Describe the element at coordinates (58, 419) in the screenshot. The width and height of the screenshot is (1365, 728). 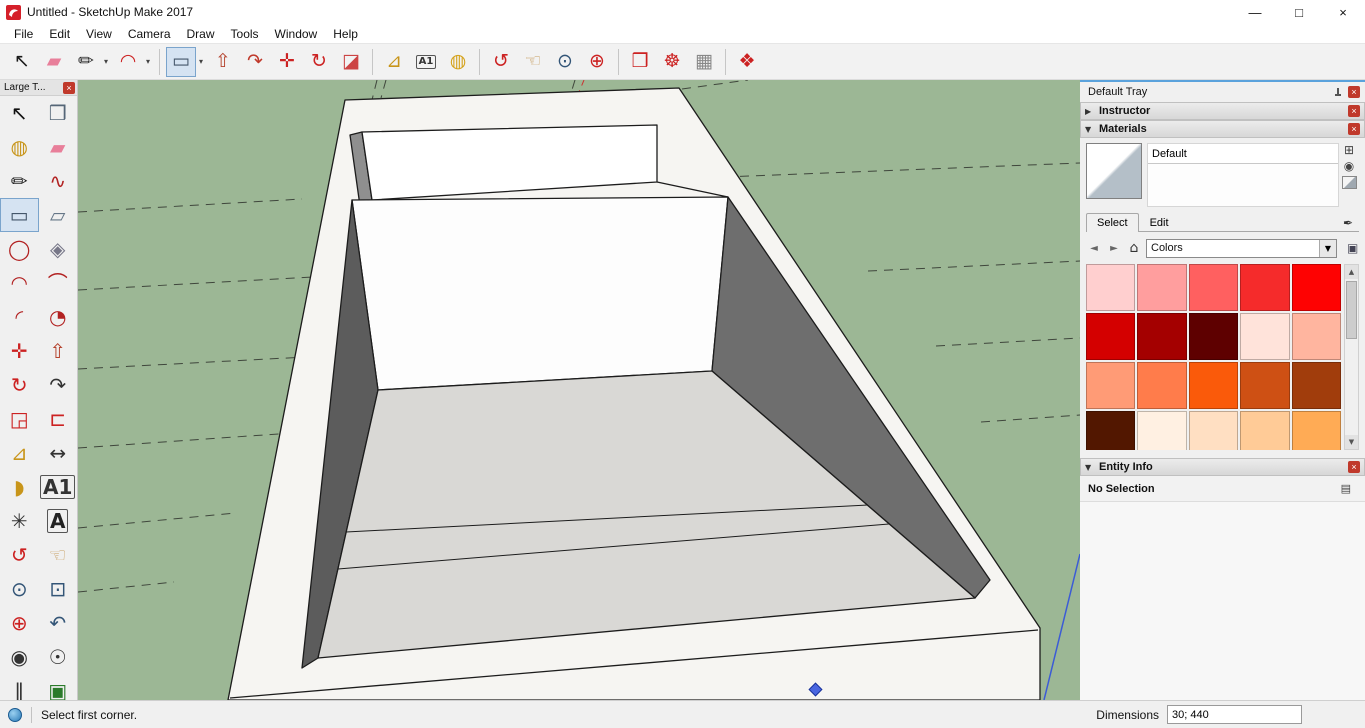
I see `offset-button: ⊏` at that location.